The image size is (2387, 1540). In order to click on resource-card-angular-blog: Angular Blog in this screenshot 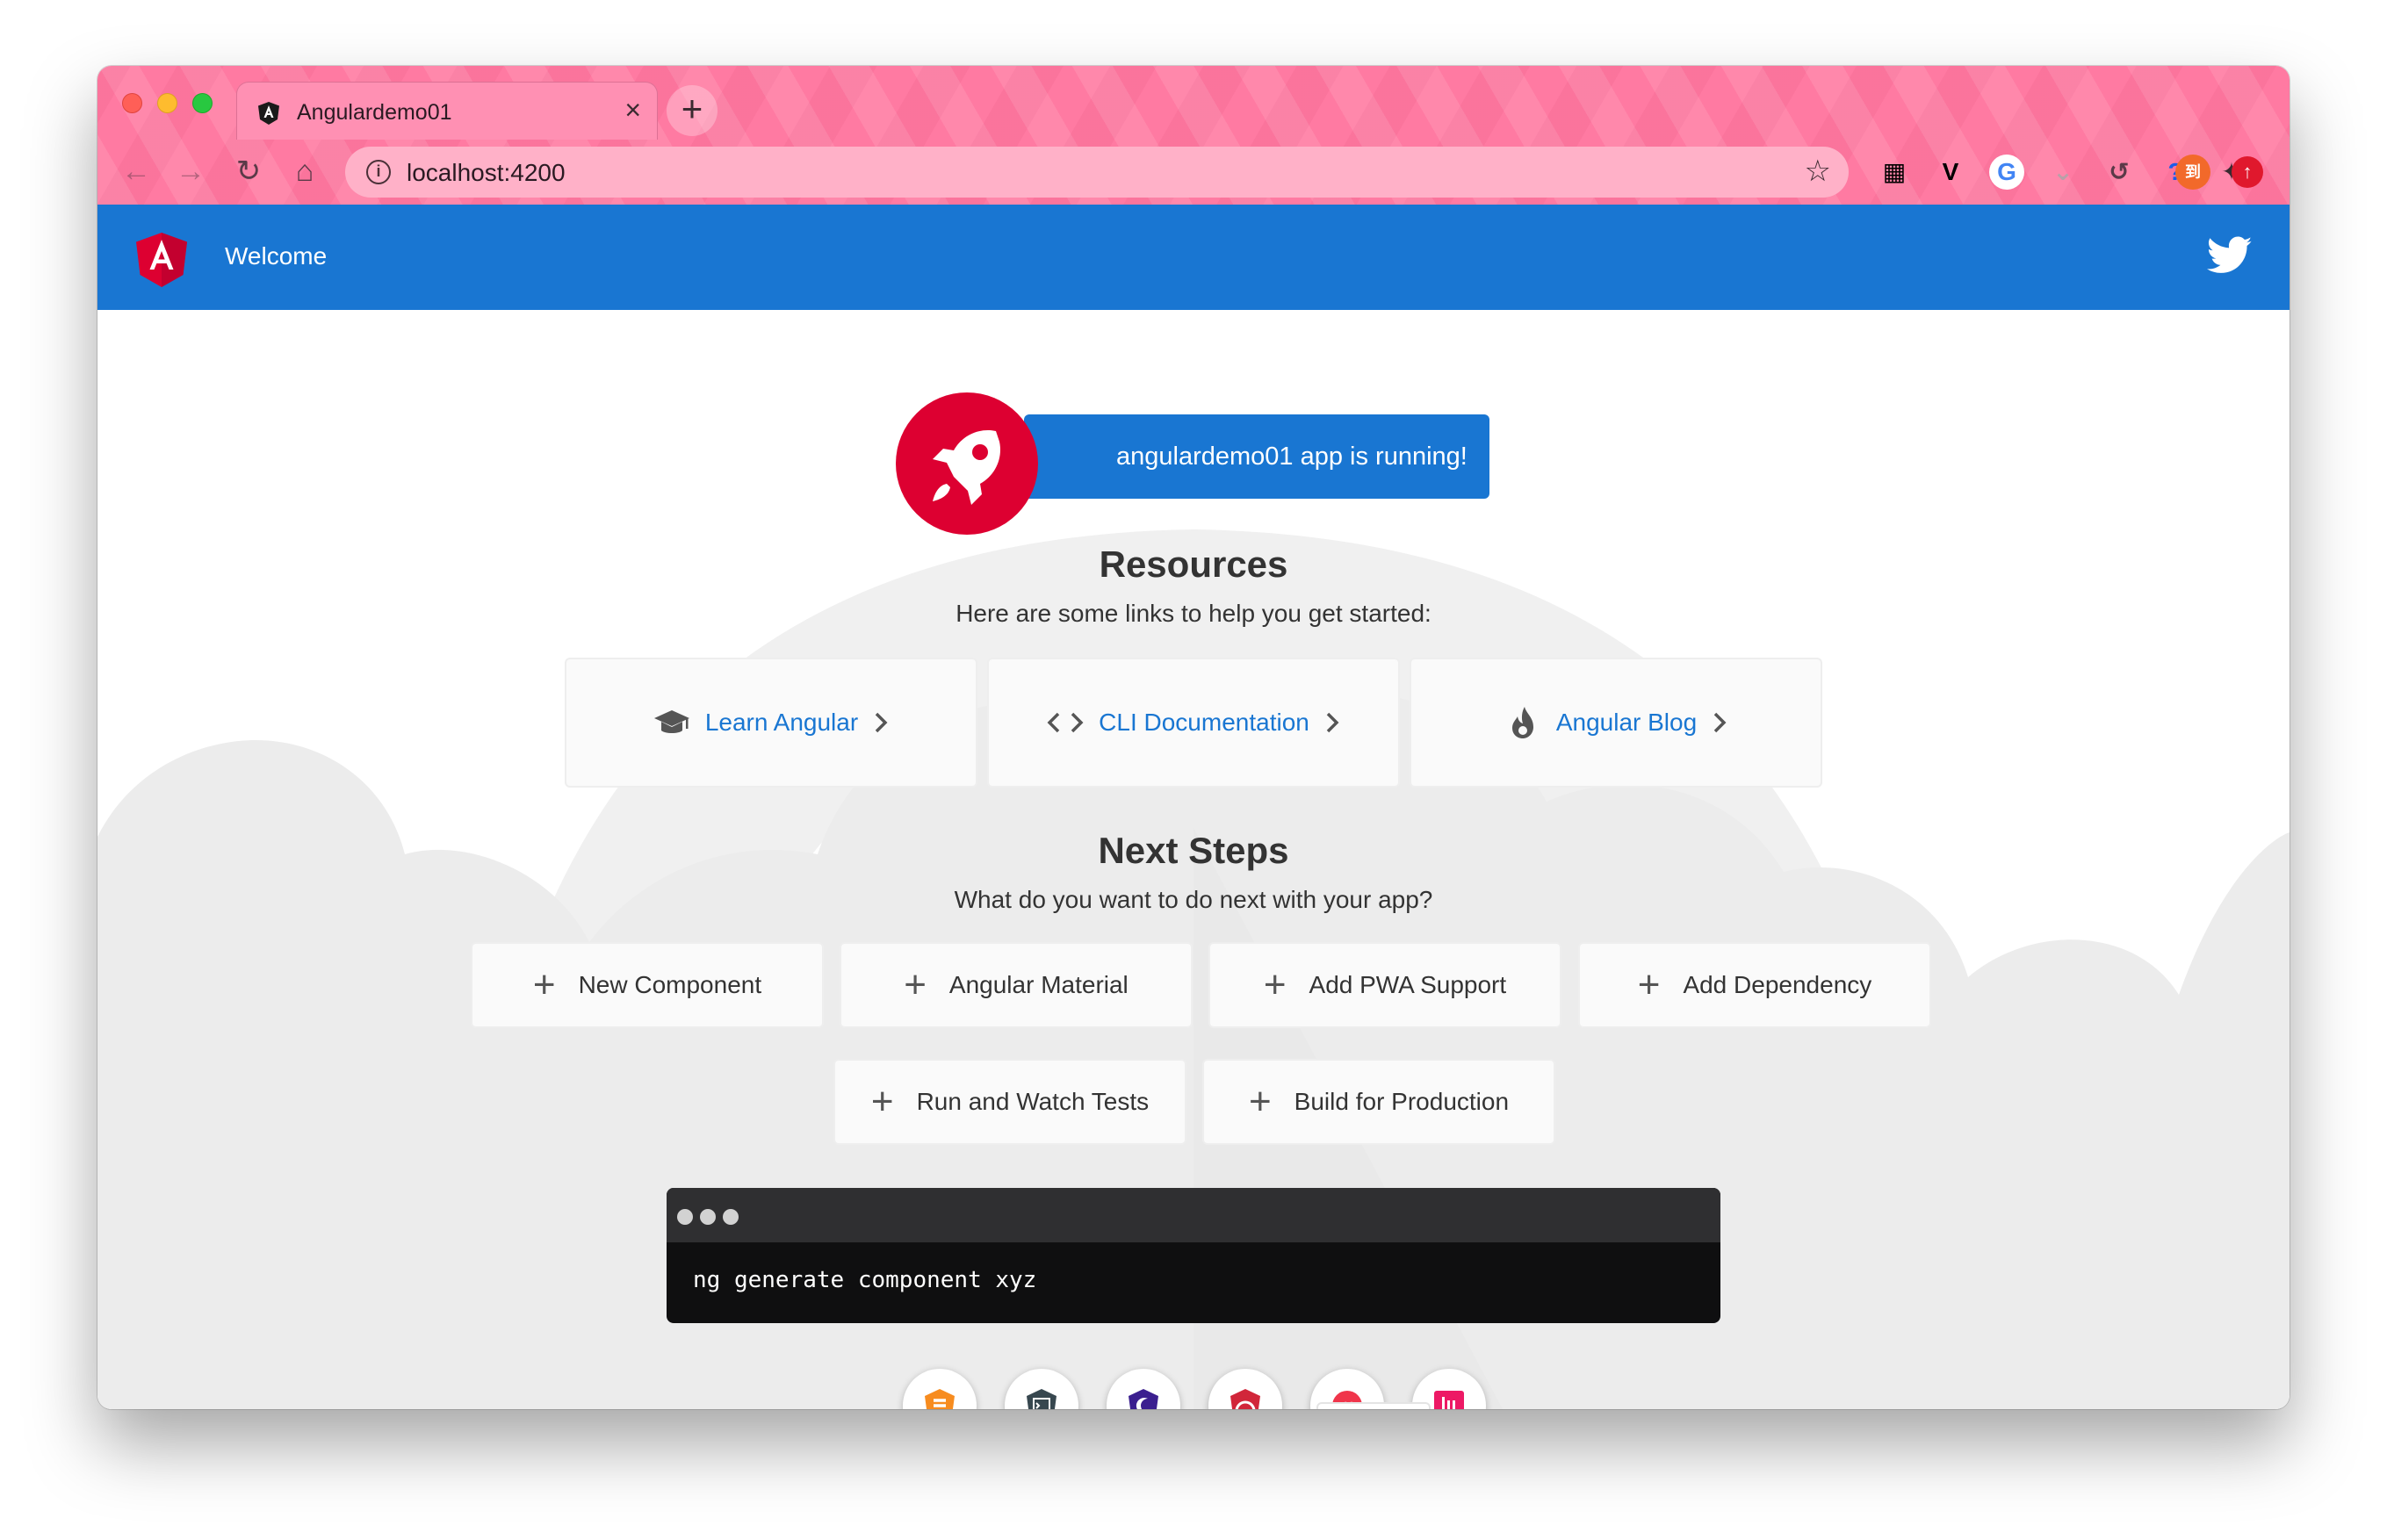, I will do `click(1616, 723)`.